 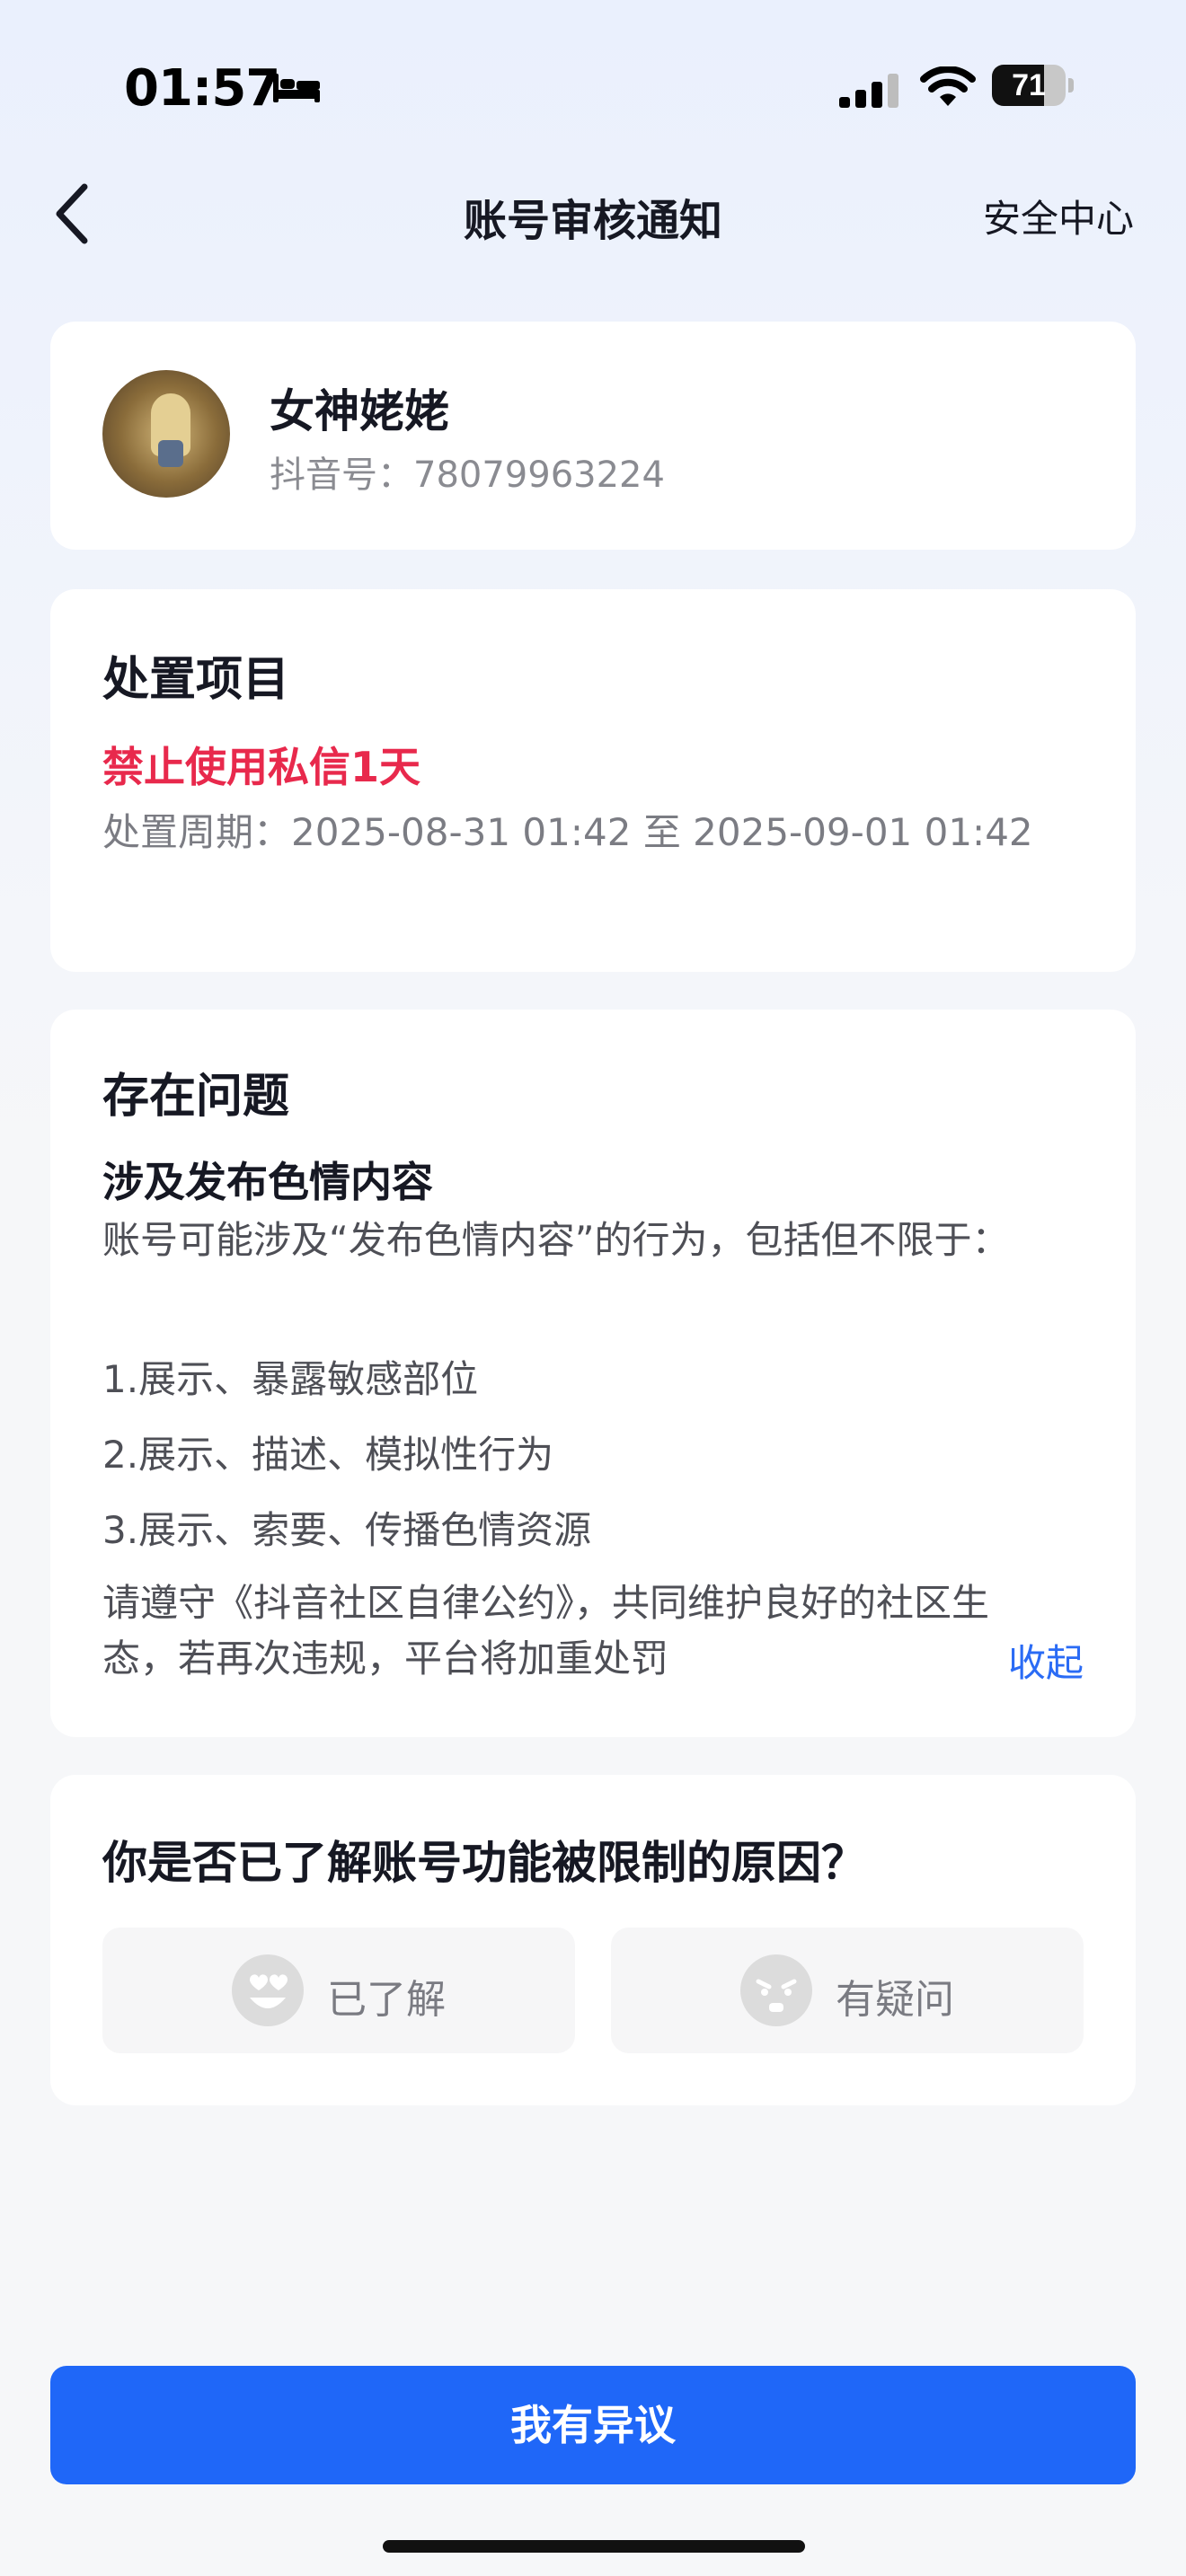 What do you see at coordinates (484, 1863) in the screenshot?
I see `feedback-question: 你是否已了解账号功能被限制的原因？` at bounding box center [484, 1863].